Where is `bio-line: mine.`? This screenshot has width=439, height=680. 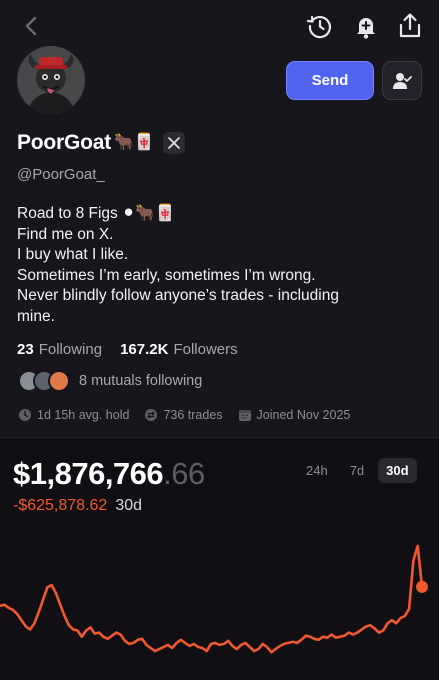 bio-line: mine. is located at coordinates (36, 316).